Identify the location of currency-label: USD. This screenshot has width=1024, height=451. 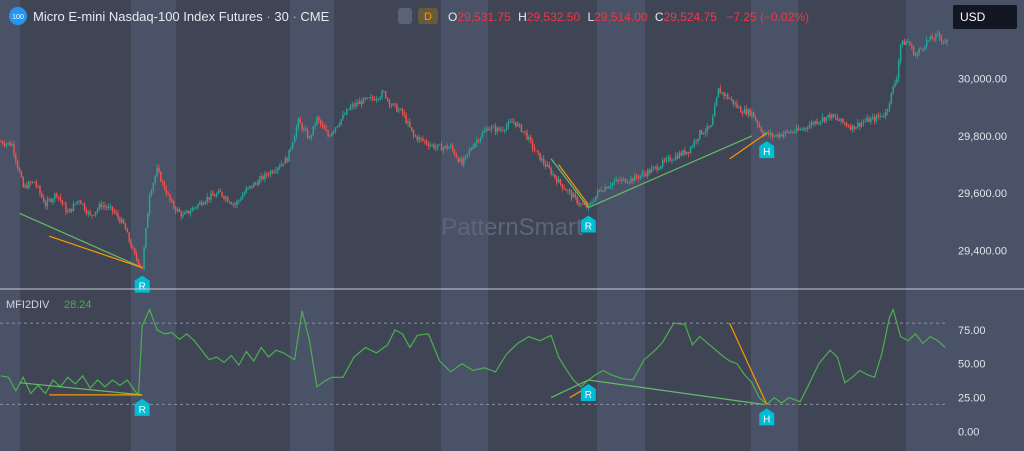
(973, 17).